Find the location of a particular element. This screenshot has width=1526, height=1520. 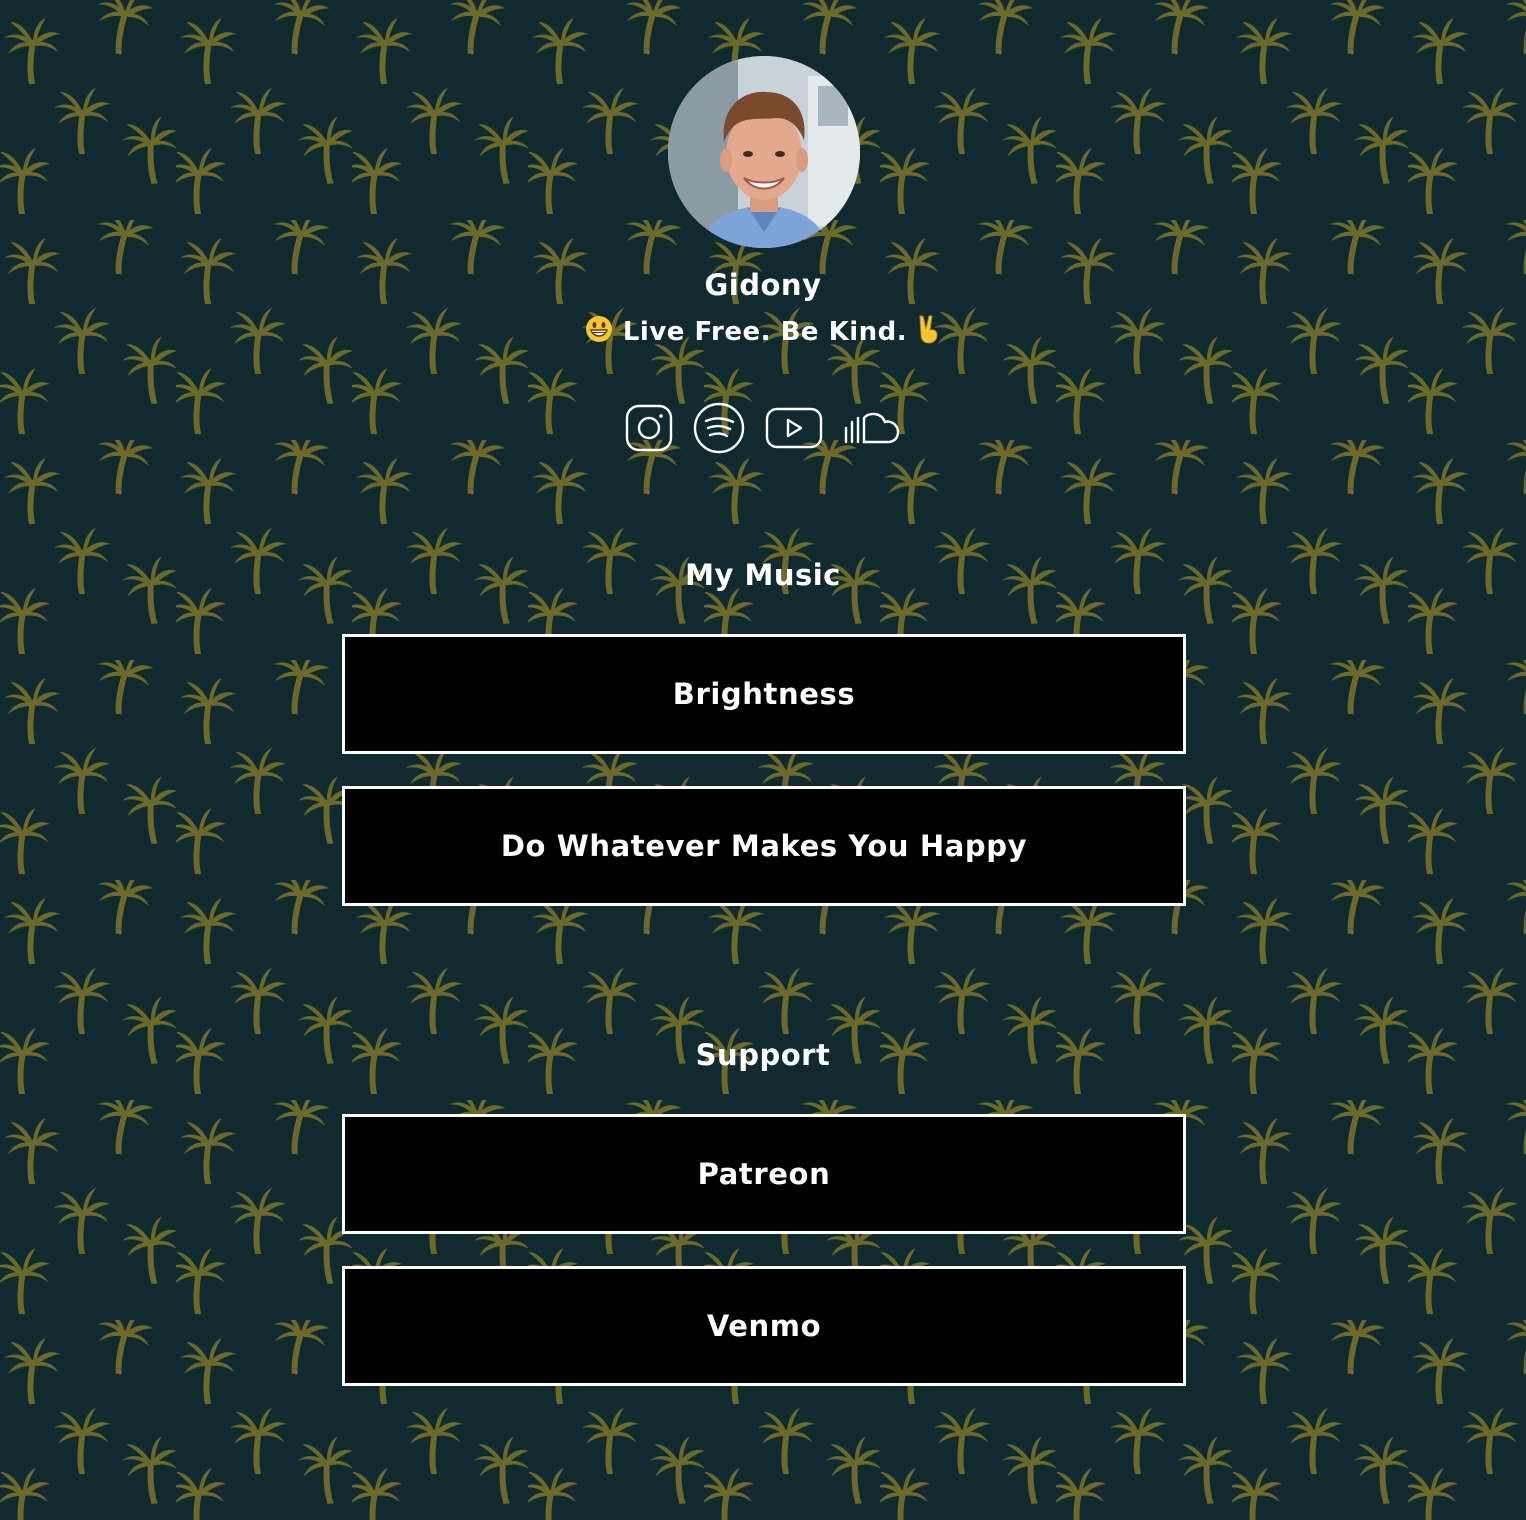

youtube-icon is located at coordinates (794, 428).